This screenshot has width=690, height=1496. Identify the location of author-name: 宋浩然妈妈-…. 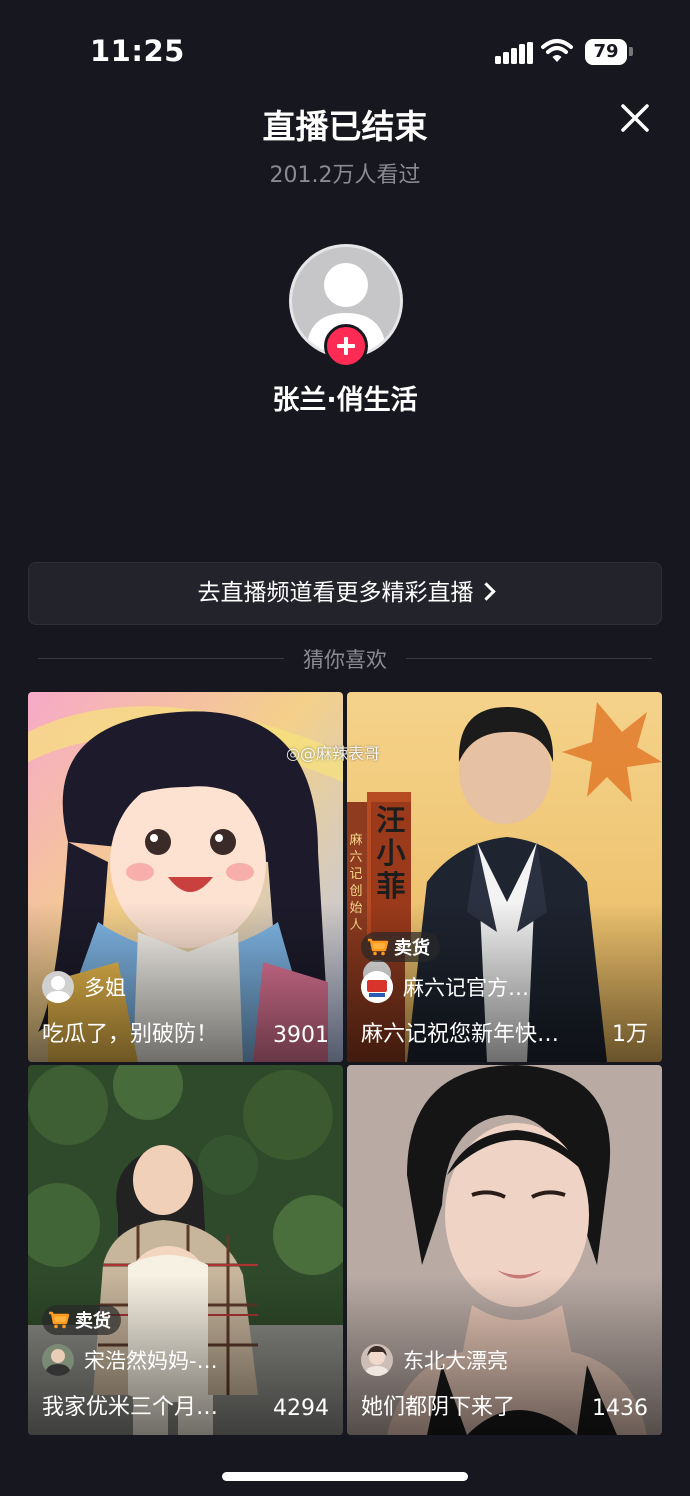
(151, 1361).